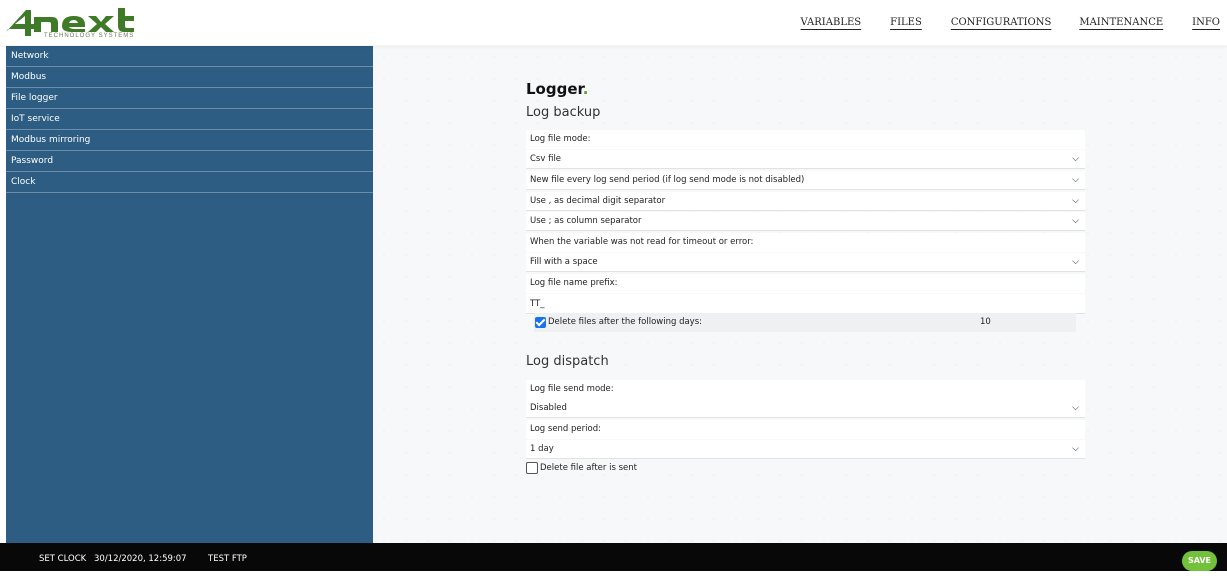 Image resolution: width=1227 pixels, height=576 pixels. I want to click on page-title-text: Logger, so click(554, 89).